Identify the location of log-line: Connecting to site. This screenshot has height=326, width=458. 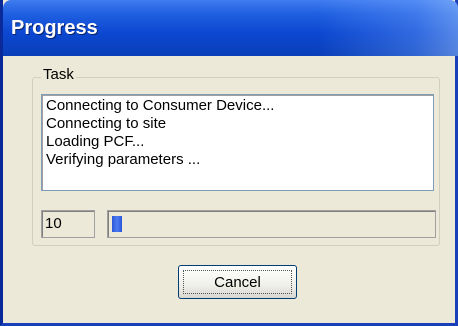
(106, 123).